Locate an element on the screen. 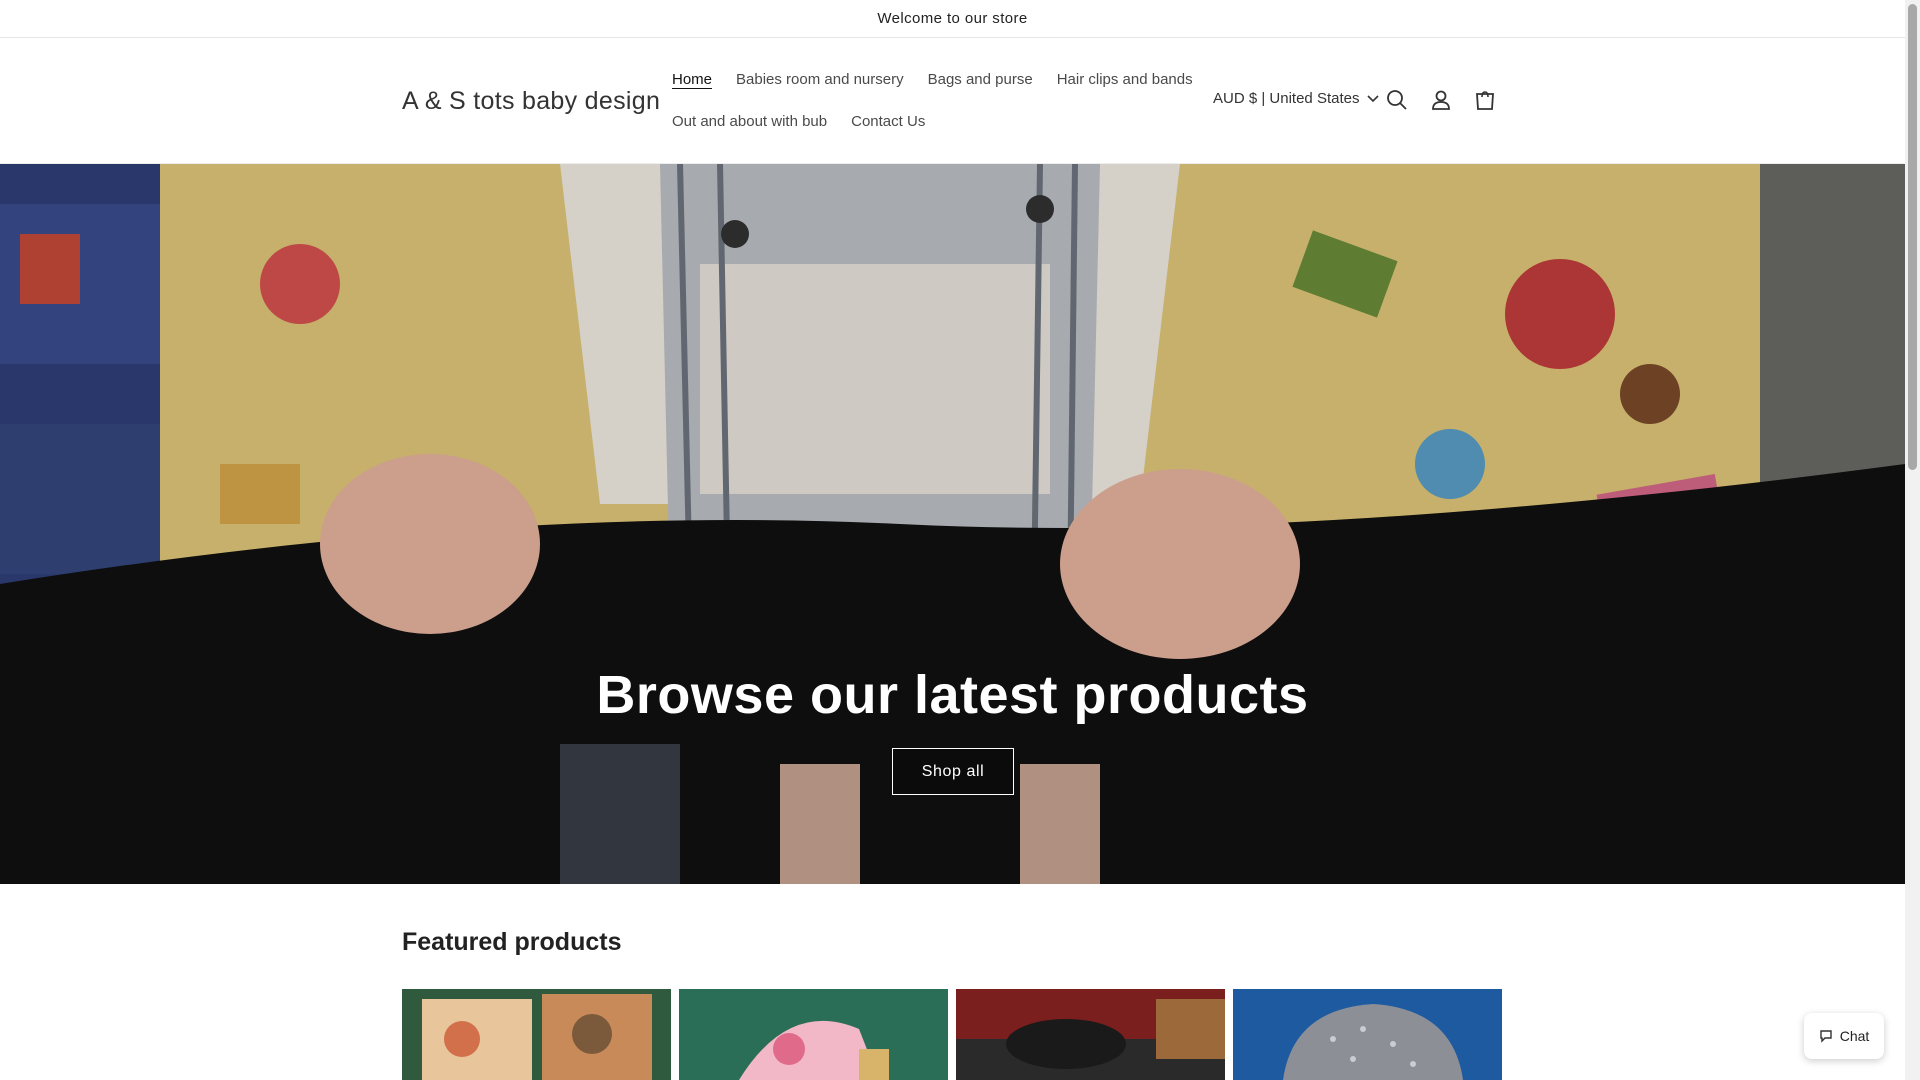 This screenshot has height=1080, width=1920. account-icon is located at coordinates (1441, 100).